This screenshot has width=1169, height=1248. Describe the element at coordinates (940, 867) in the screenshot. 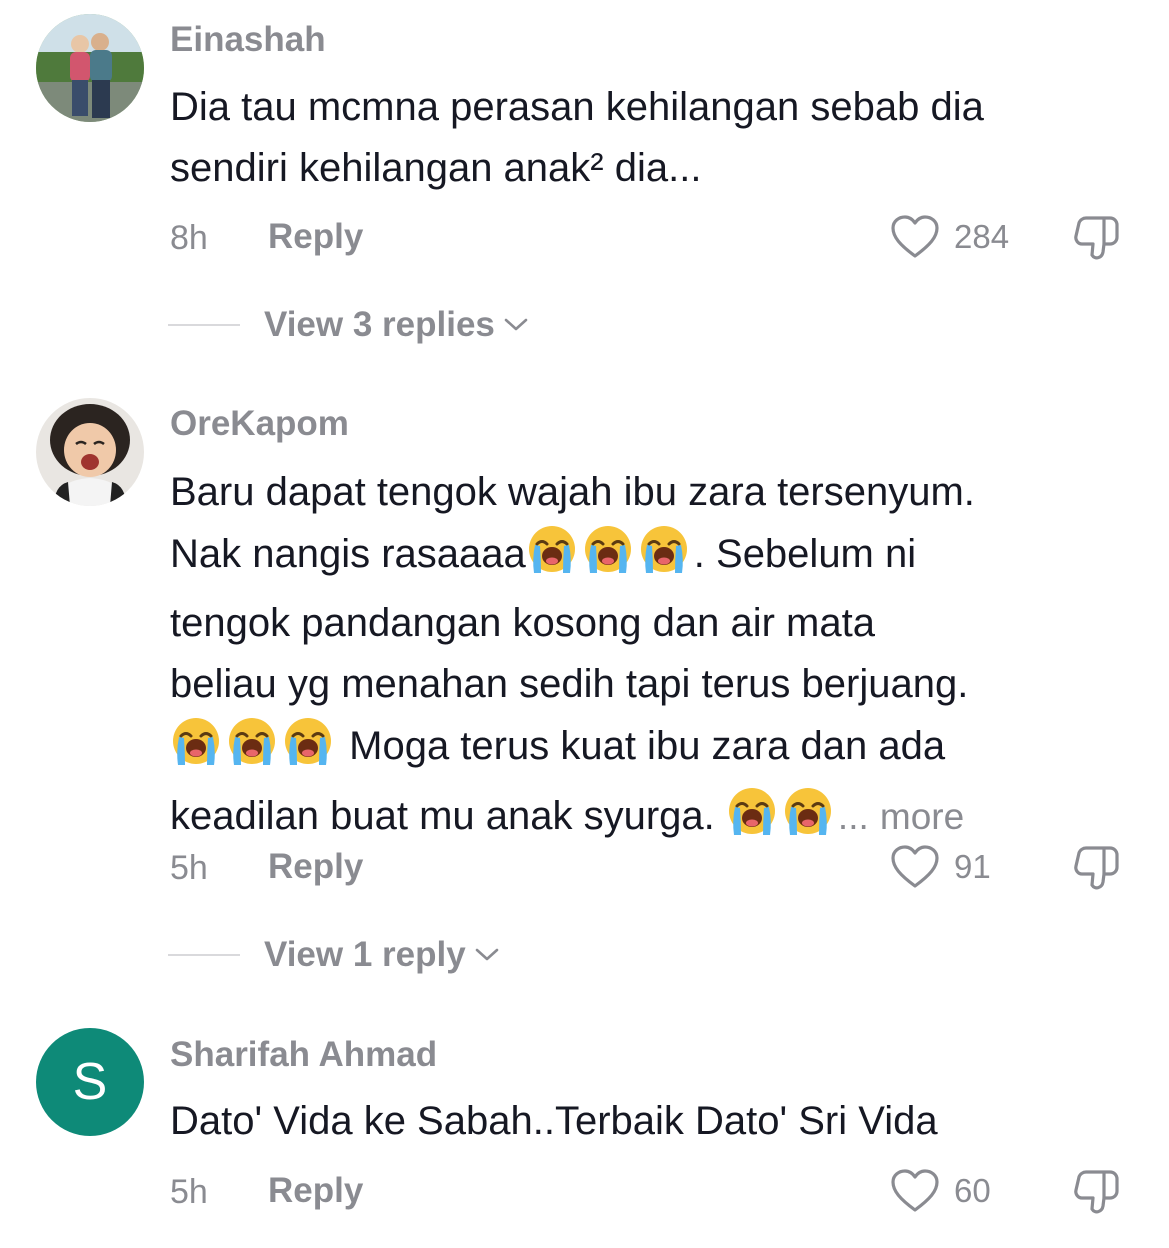

I see `like-button: 91` at that location.